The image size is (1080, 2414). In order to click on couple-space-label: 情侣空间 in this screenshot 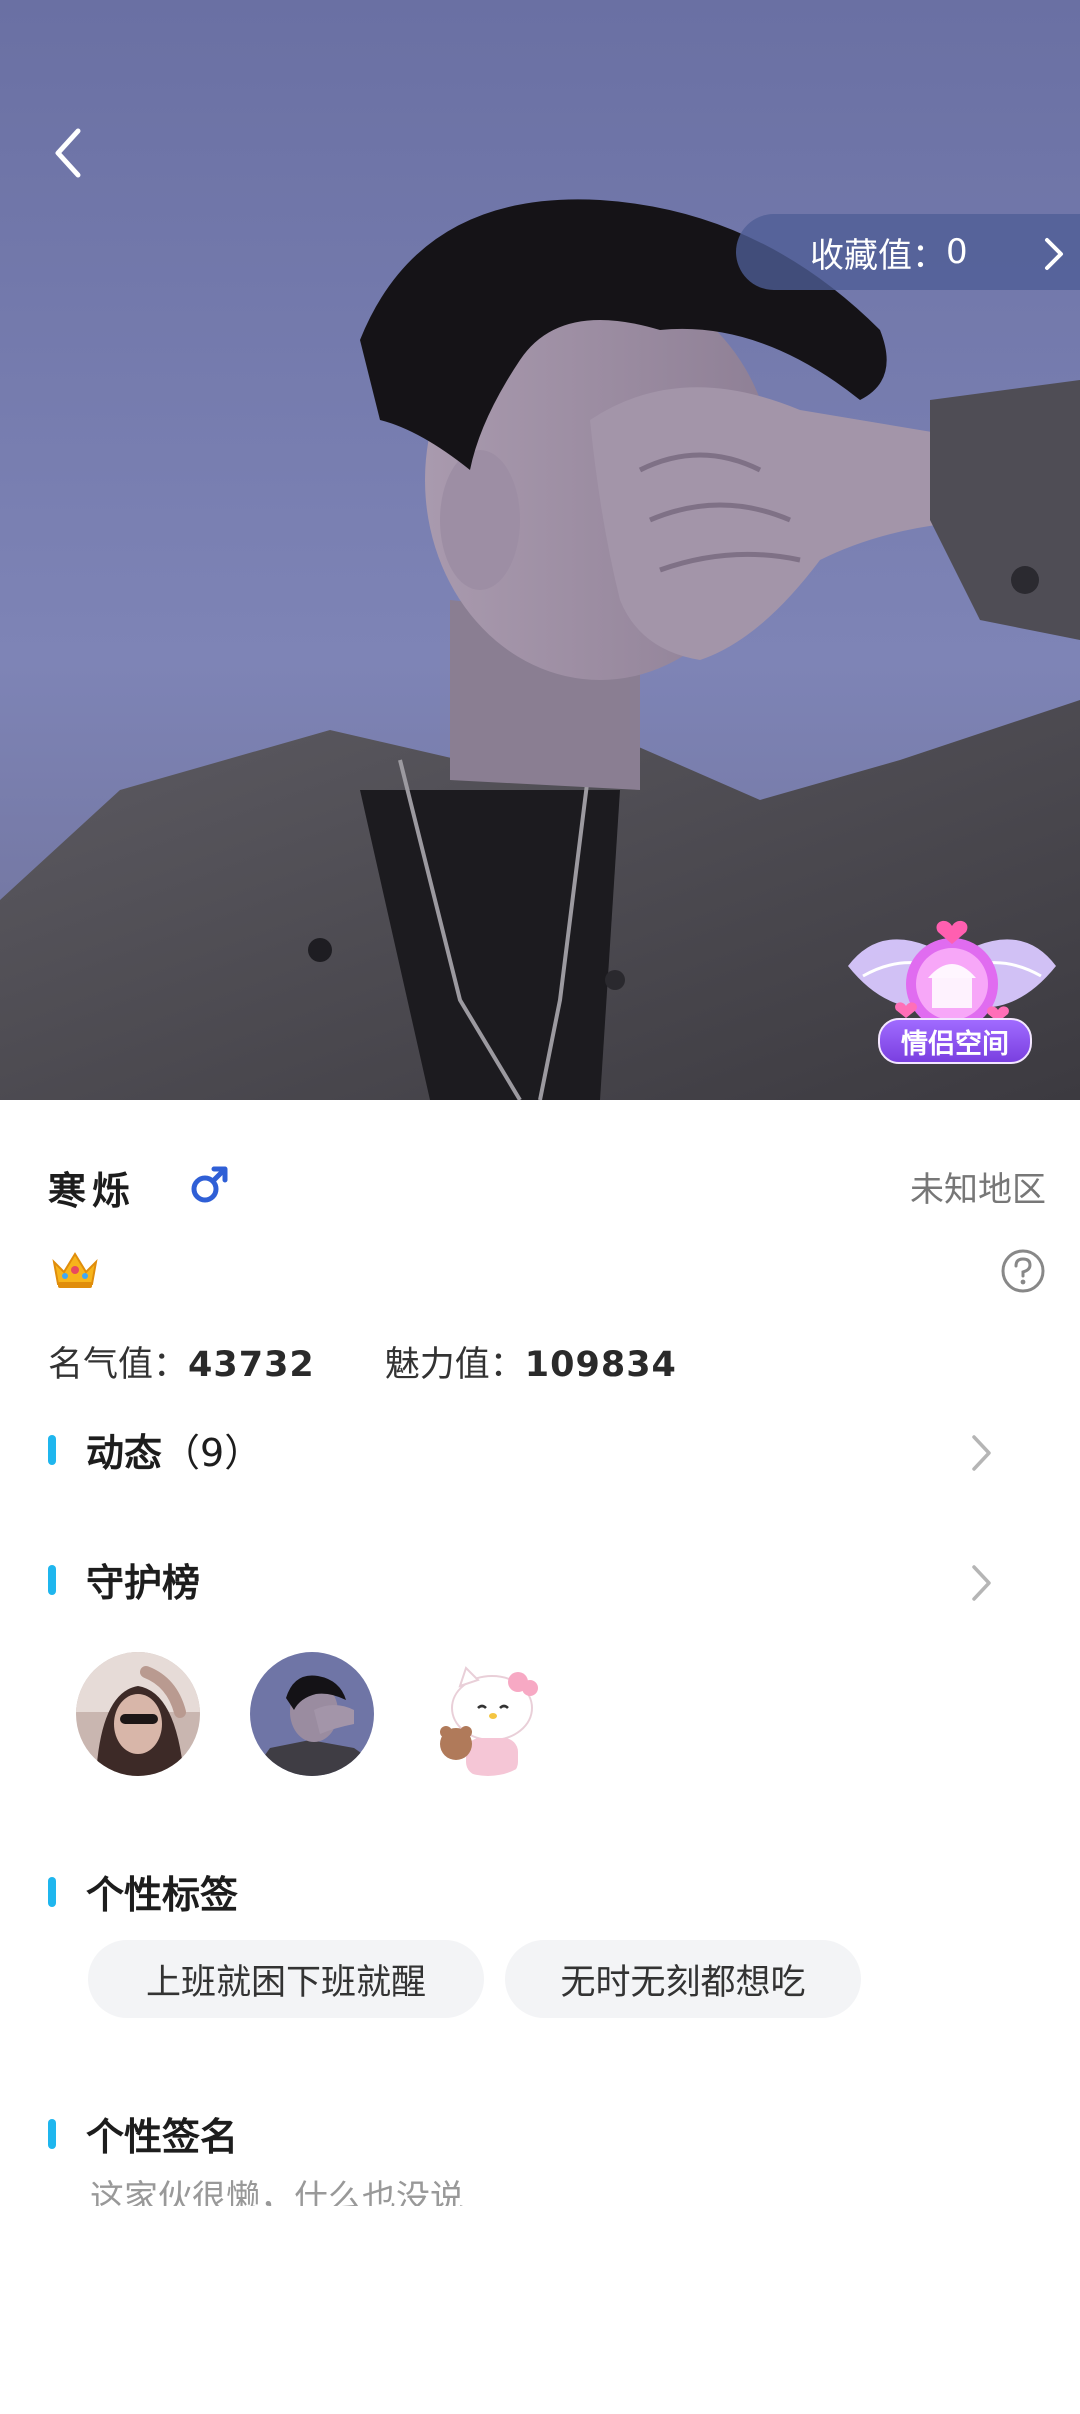, I will do `click(955, 1041)`.